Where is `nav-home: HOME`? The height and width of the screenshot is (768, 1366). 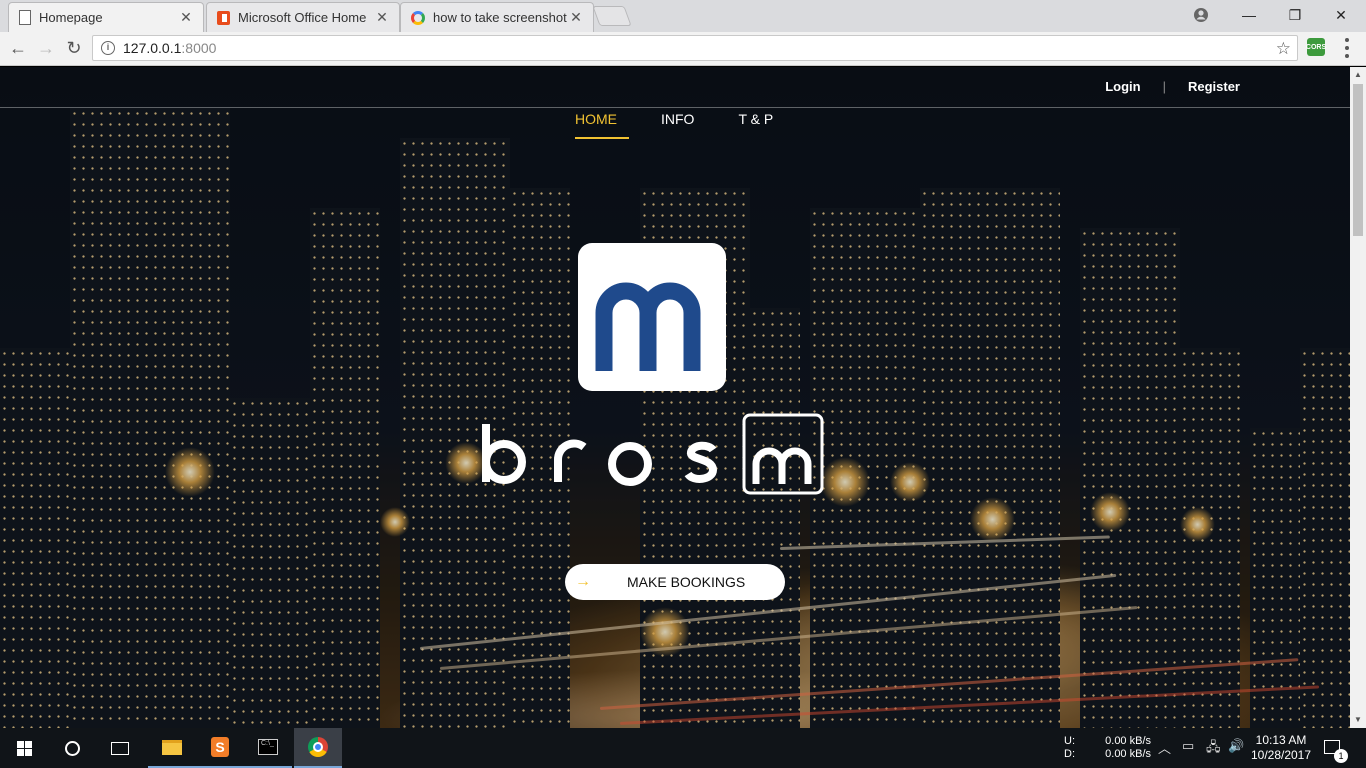 nav-home: HOME is located at coordinates (602, 125).